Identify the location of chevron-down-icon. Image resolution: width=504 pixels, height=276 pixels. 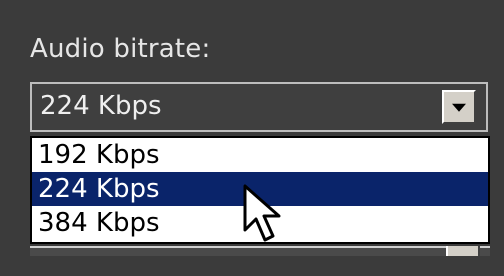
(459, 107).